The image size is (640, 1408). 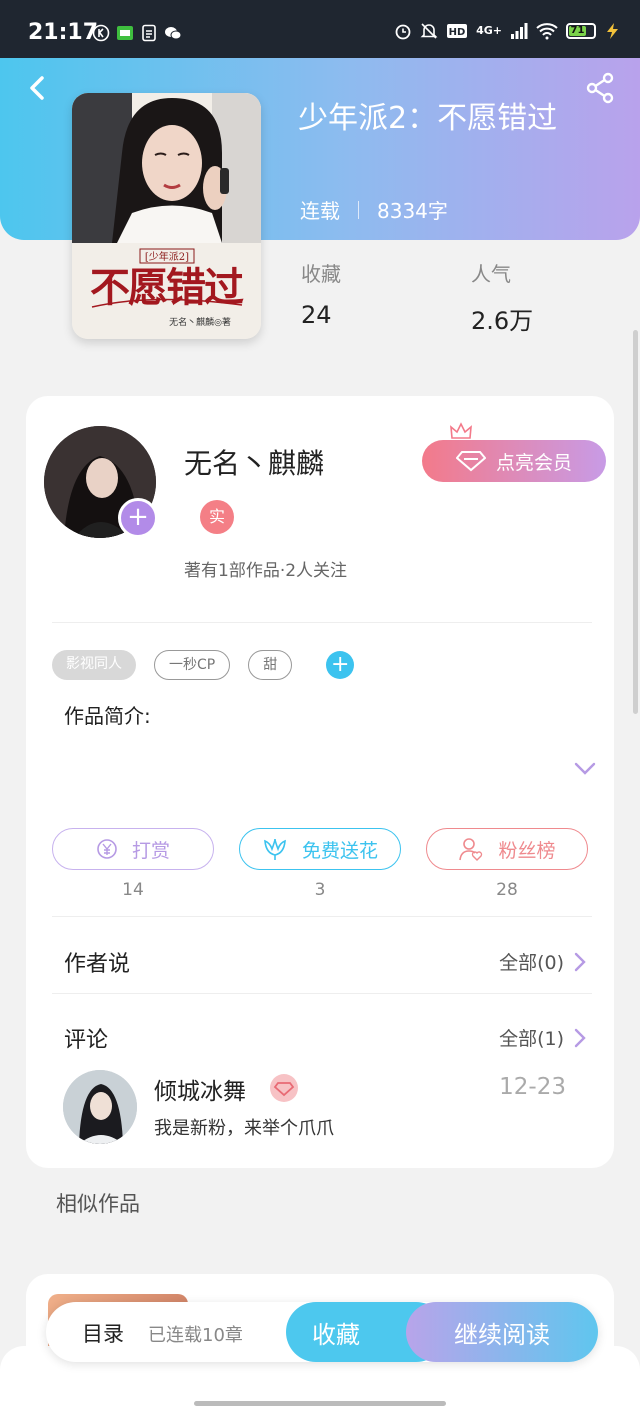 I want to click on tag-item: 甜, so click(x=270, y=665).